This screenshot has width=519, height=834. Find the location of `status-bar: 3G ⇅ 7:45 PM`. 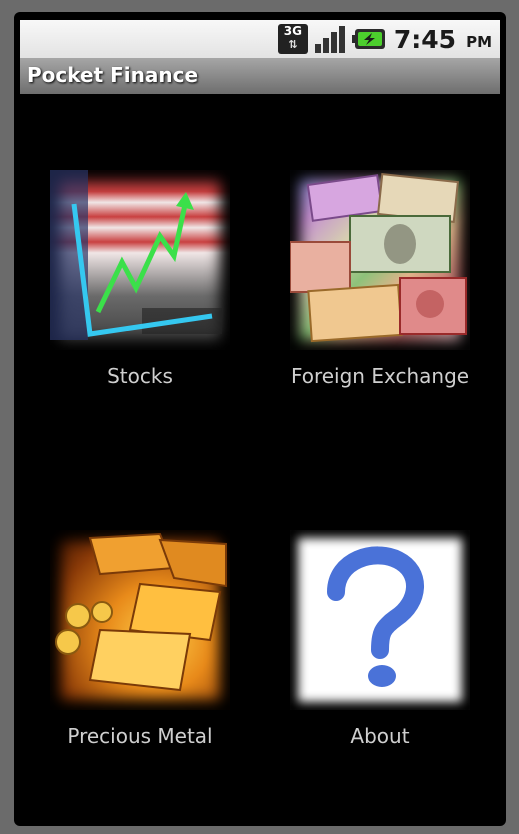

status-bar: 3G ⇅ 7:45 PM is located at coordinates (260, 39).